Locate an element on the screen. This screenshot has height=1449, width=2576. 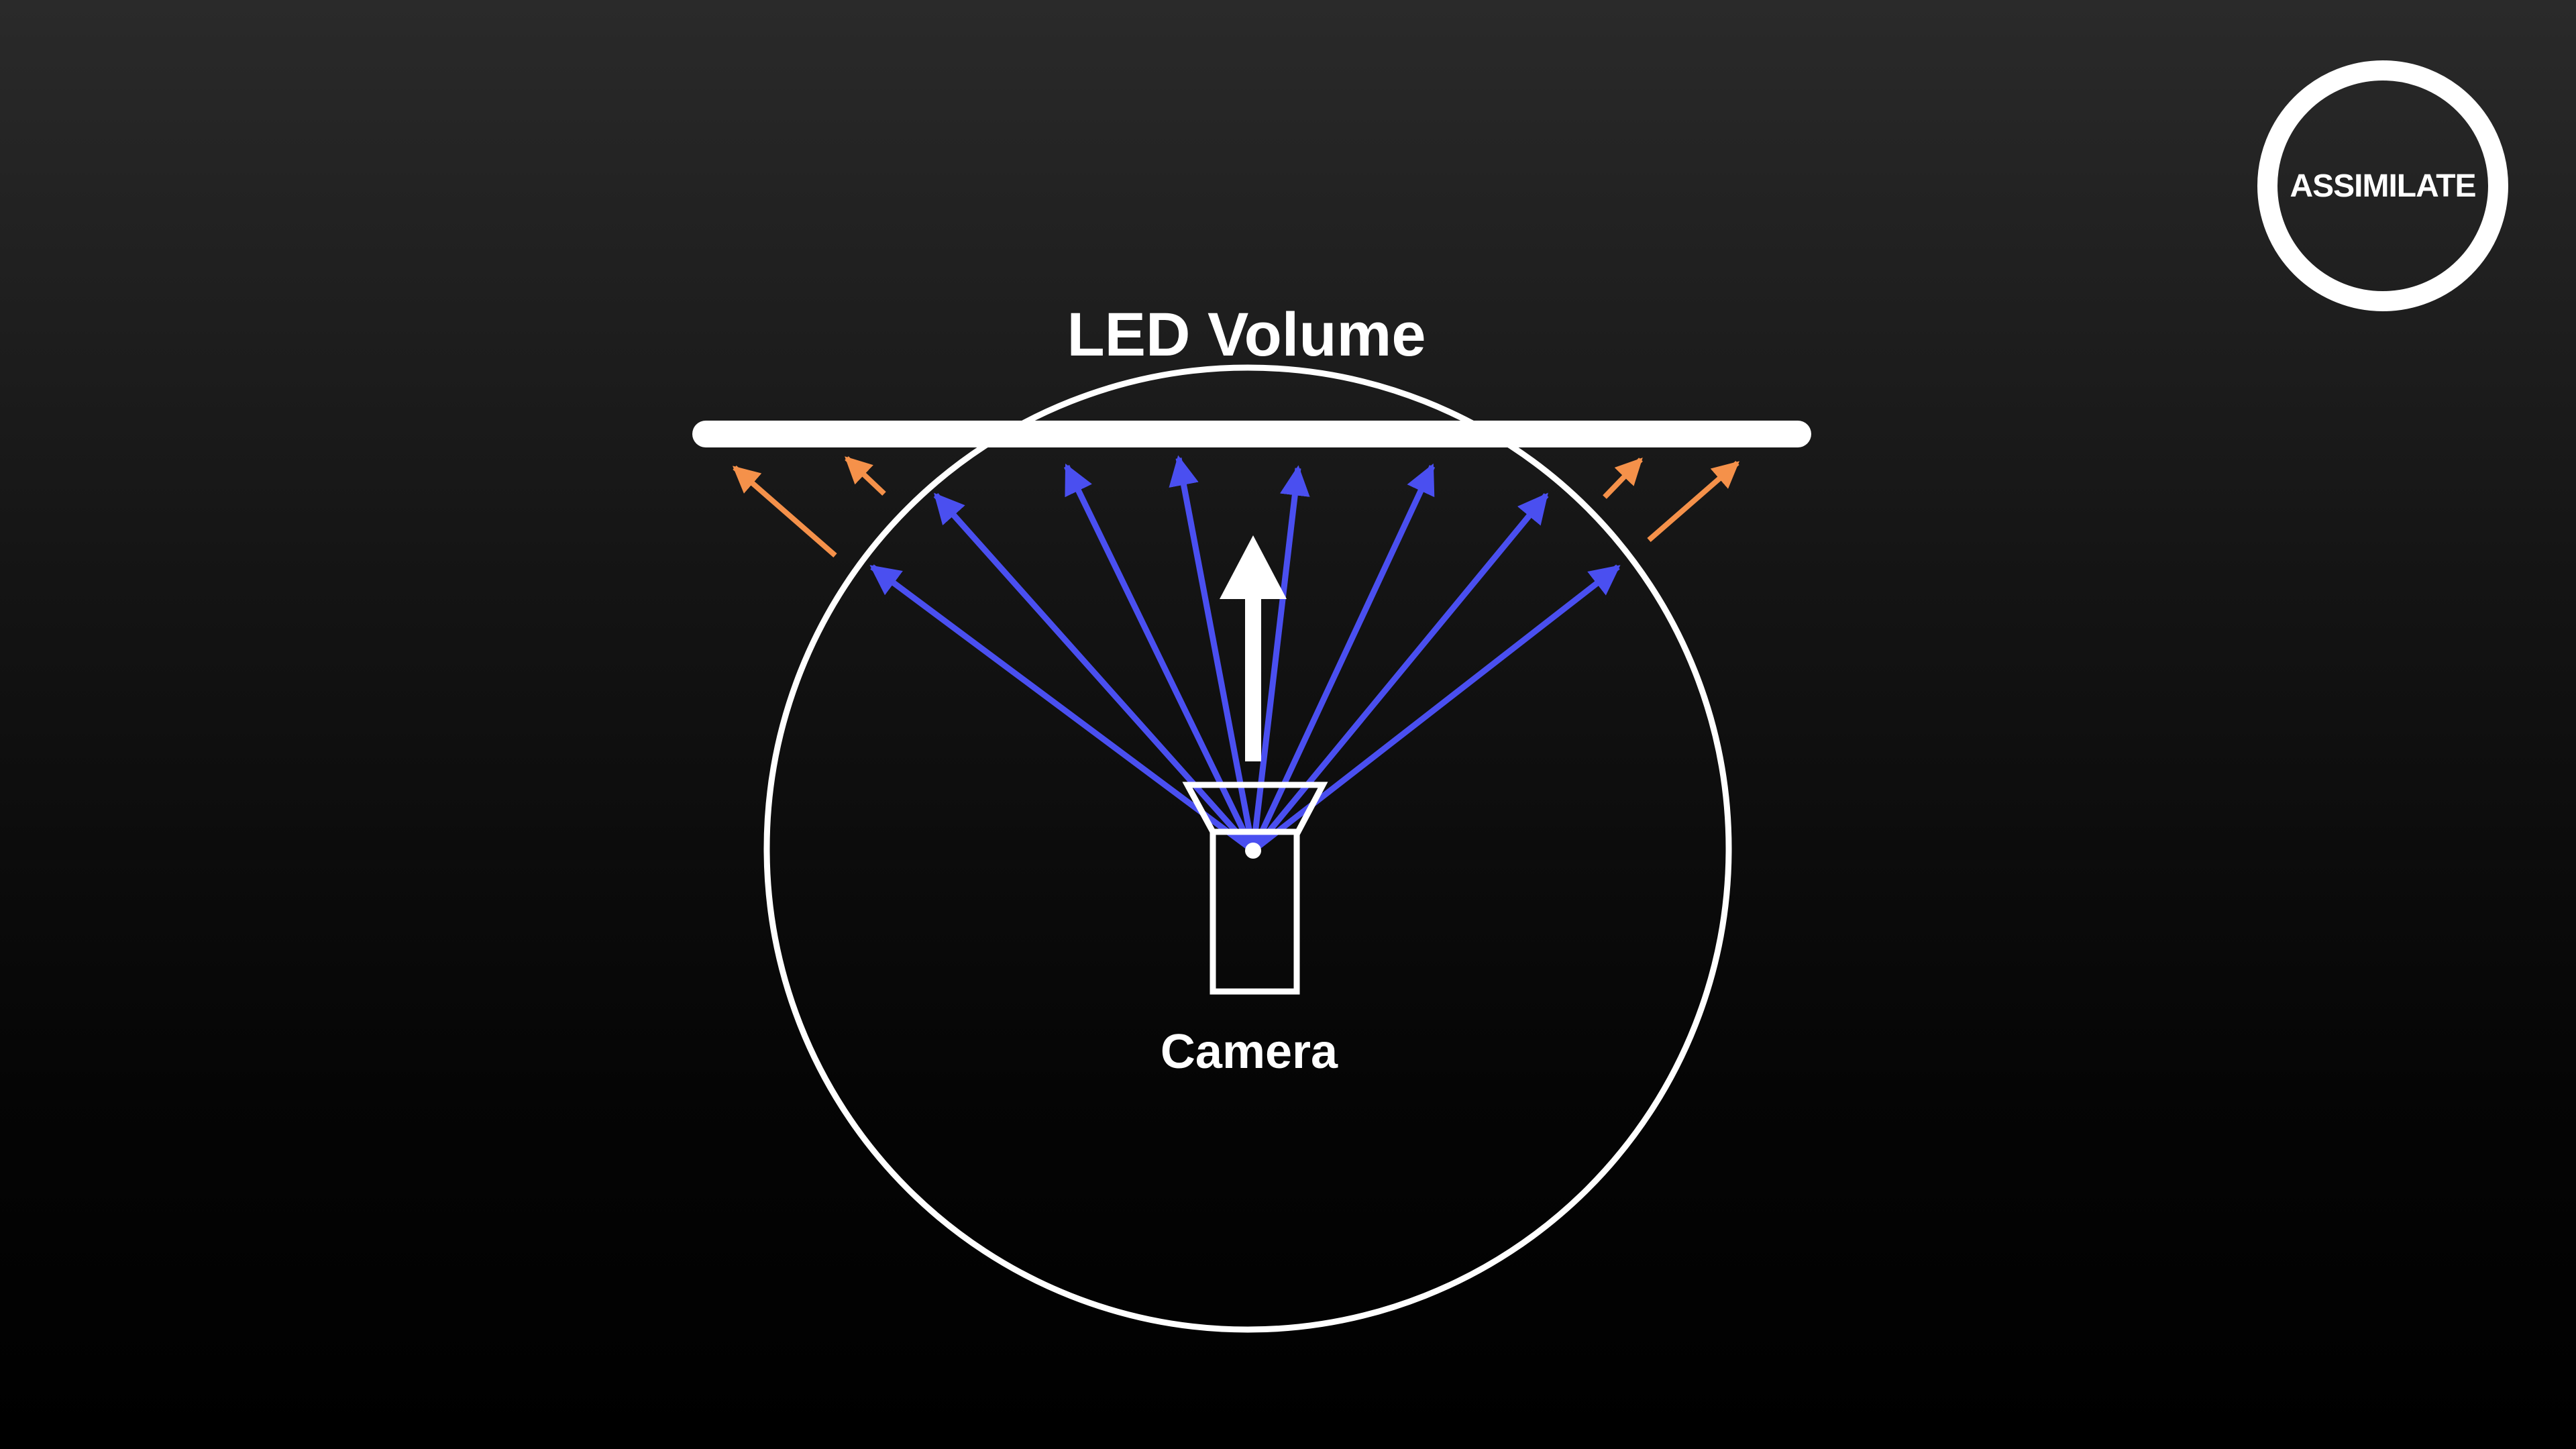
logo-text: ASSIMILATE is located at coordinates (2382, 186).